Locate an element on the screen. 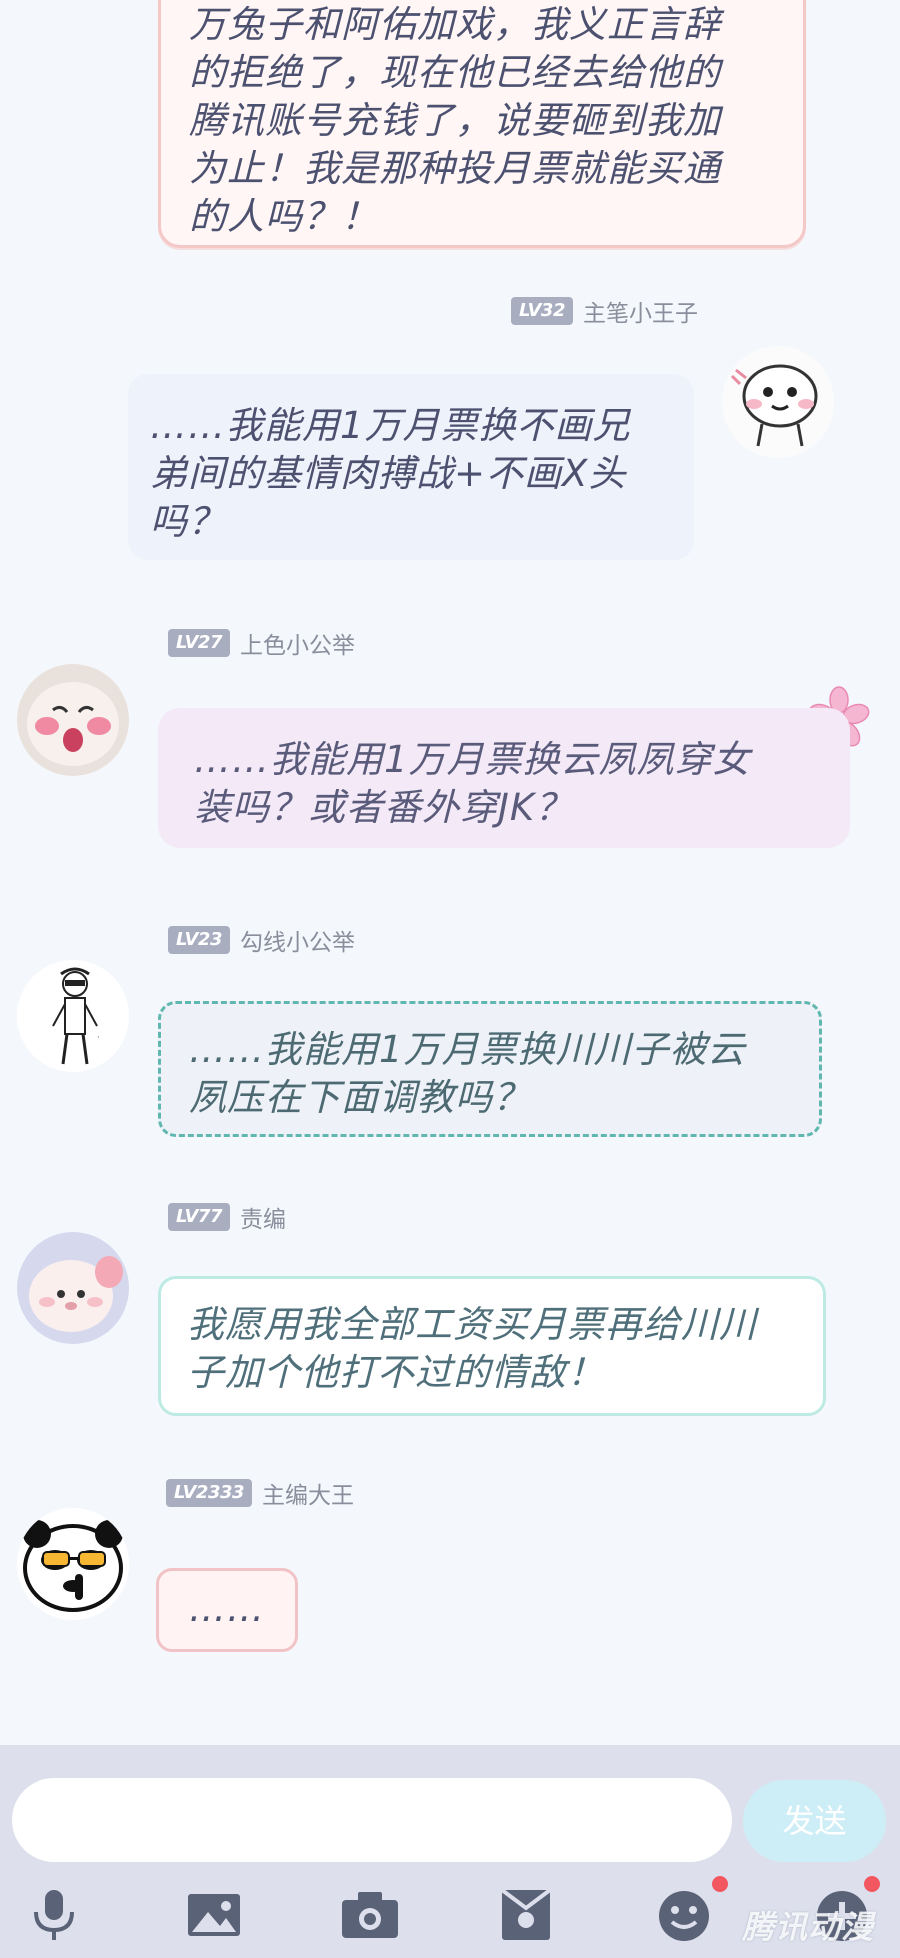  message-text: ……我能用1万月票换云夙夙穿女 装吗？或者番外穿JK？ is located at coordinates (472, 783).